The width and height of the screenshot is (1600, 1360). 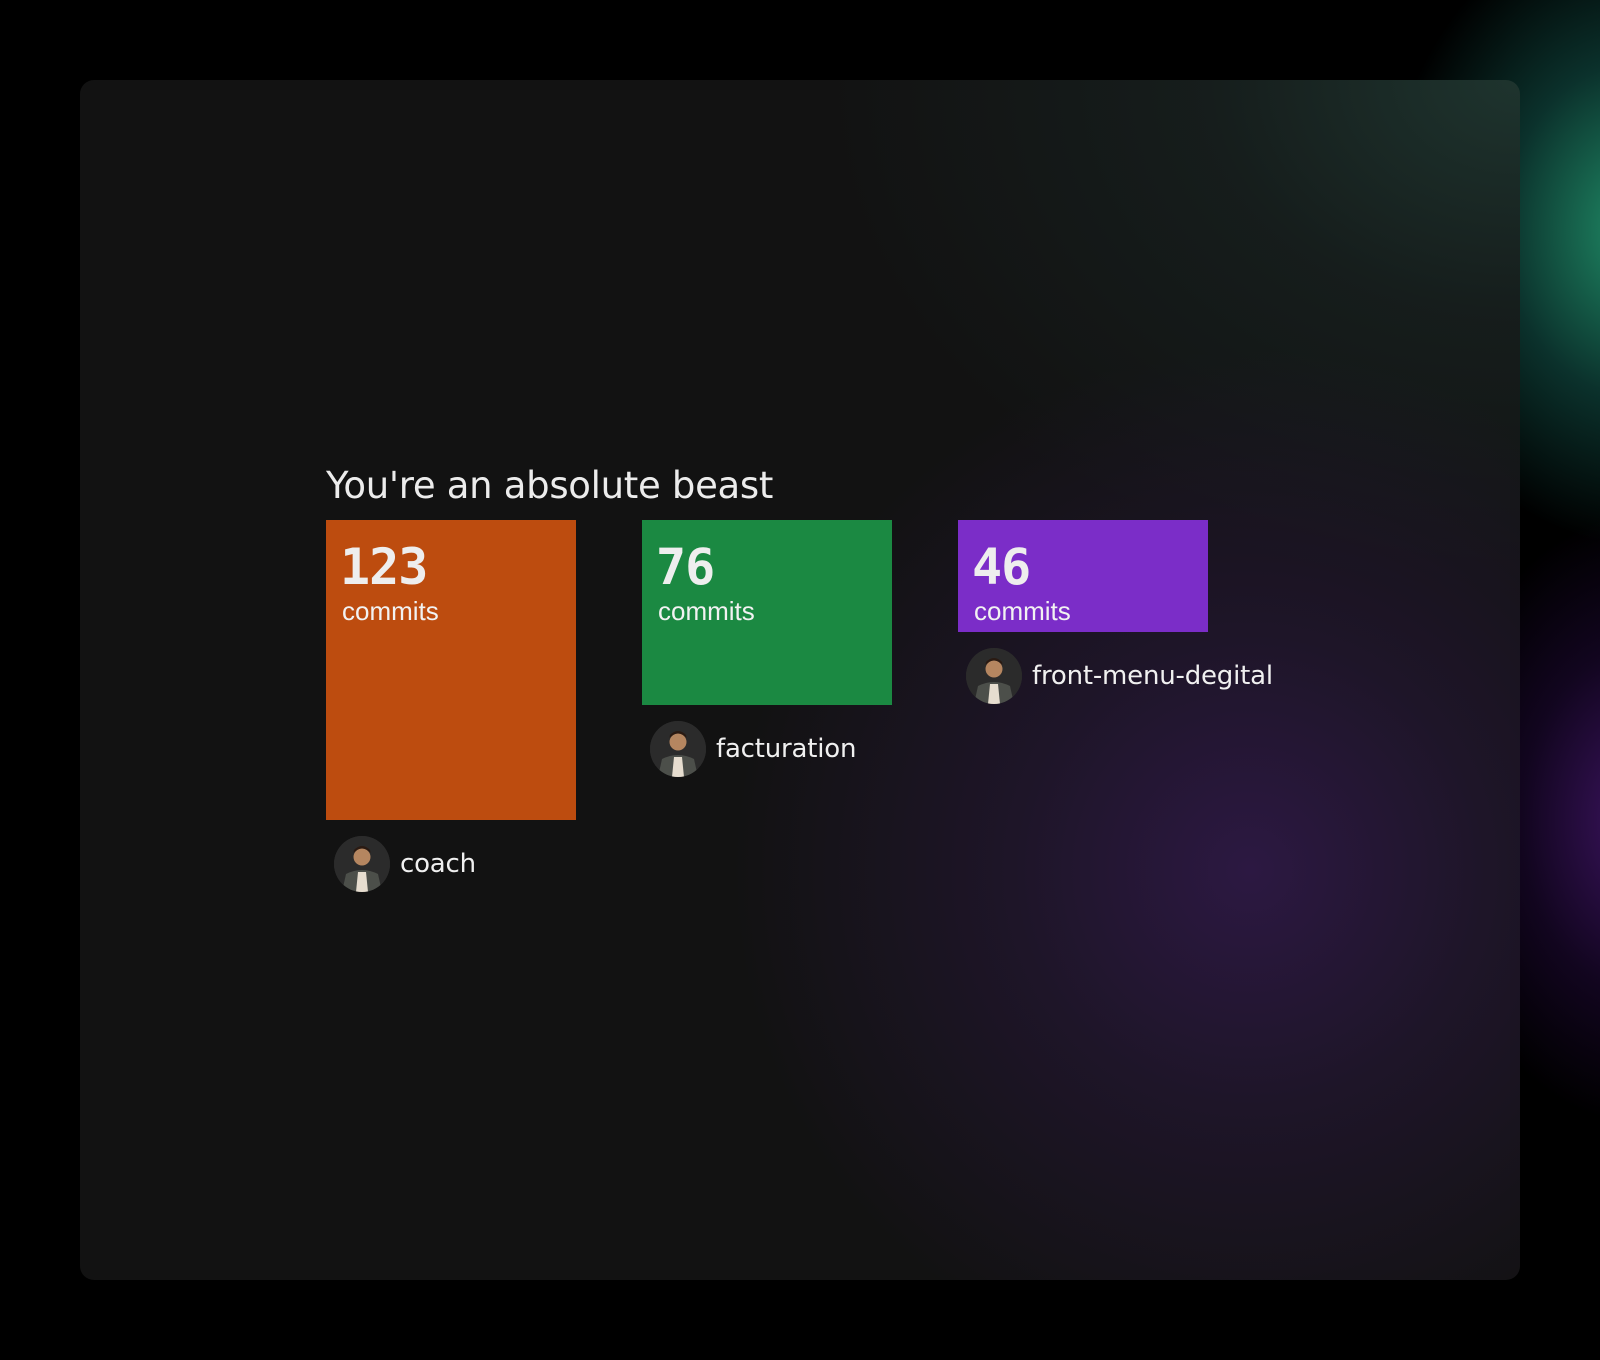 I want to click on repo-label-coach: coach, so click(x=405, y=864).